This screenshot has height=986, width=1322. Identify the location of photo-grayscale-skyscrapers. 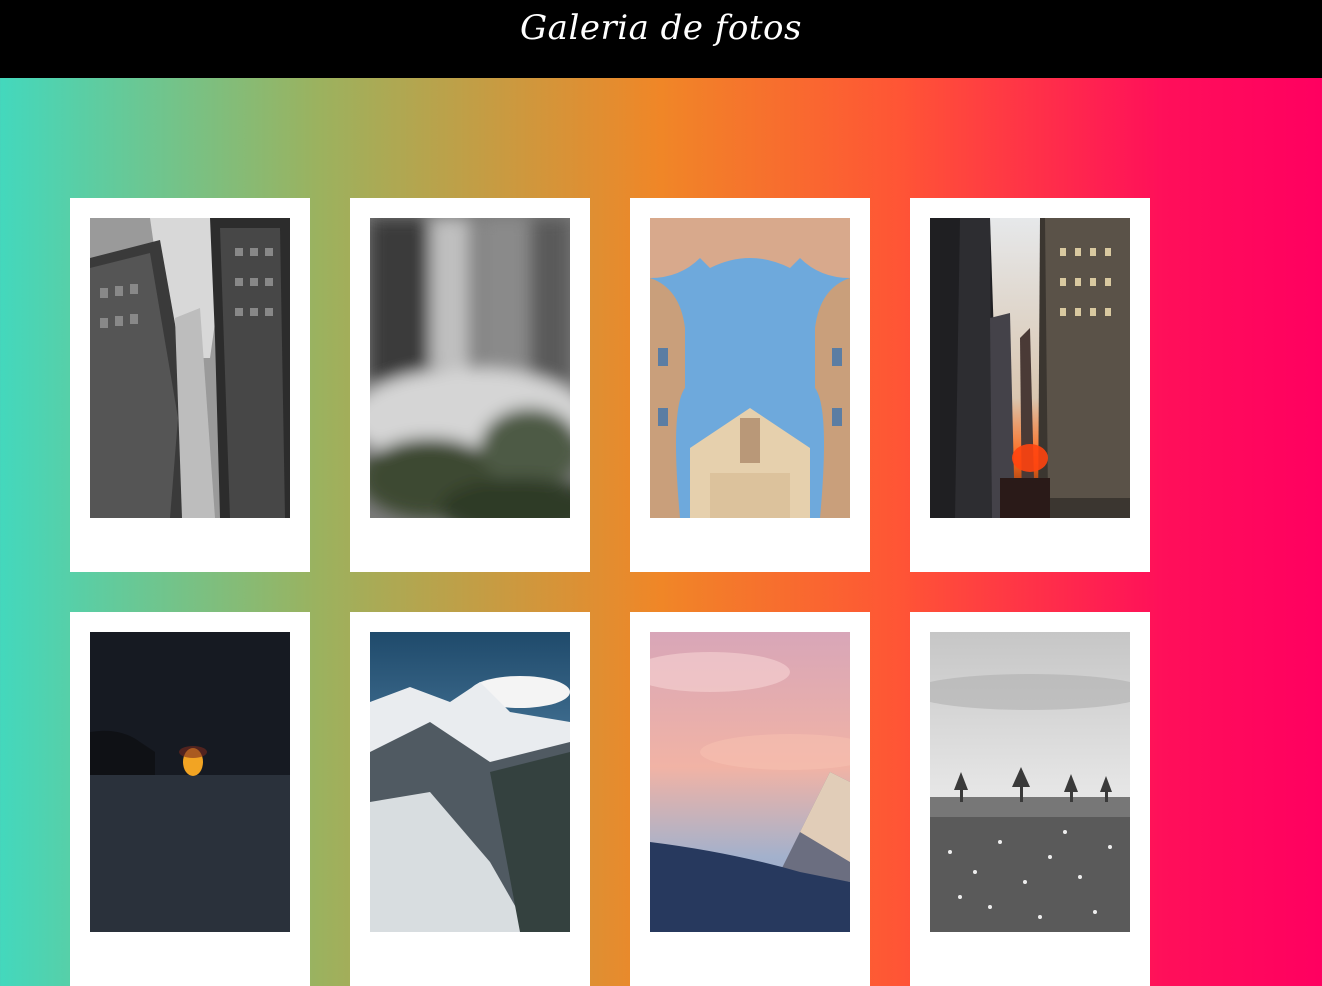
(190, 368).